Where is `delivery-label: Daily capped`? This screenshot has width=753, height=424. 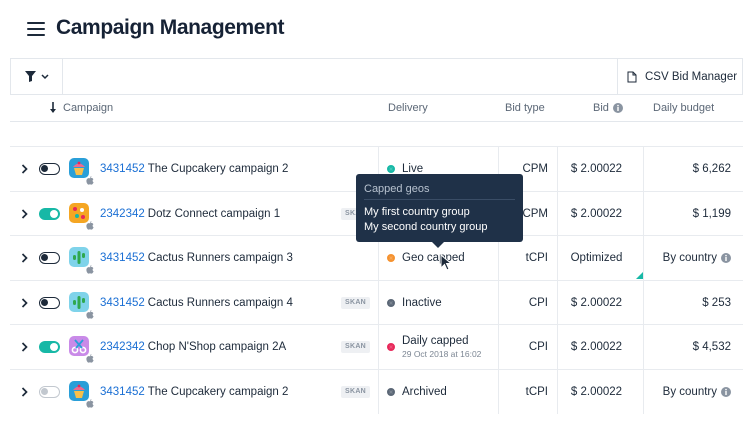
delivery-label: Daily capped is located at coordinates (435, 341).